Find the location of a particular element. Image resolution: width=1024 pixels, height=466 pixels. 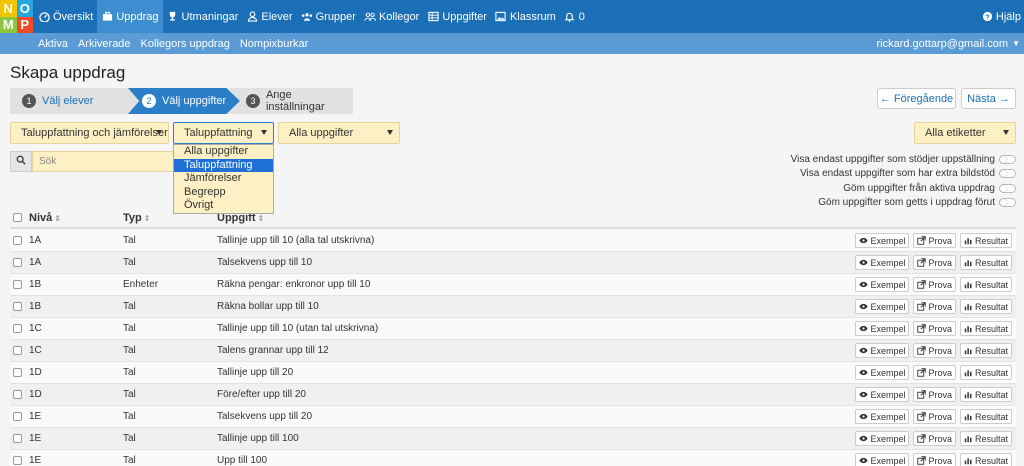

labels-select: Alla etiketter is located at coordinates (965, 133).